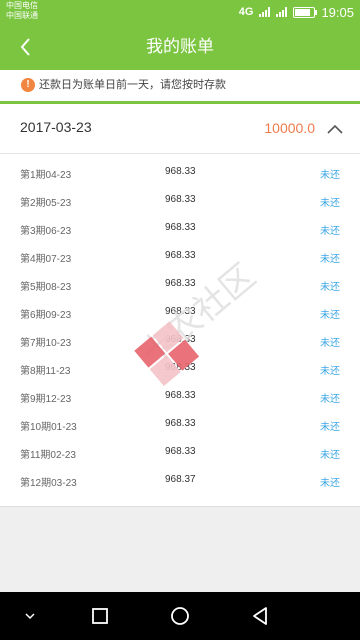  I want to click on clock: 19:05, so click(337, 12).